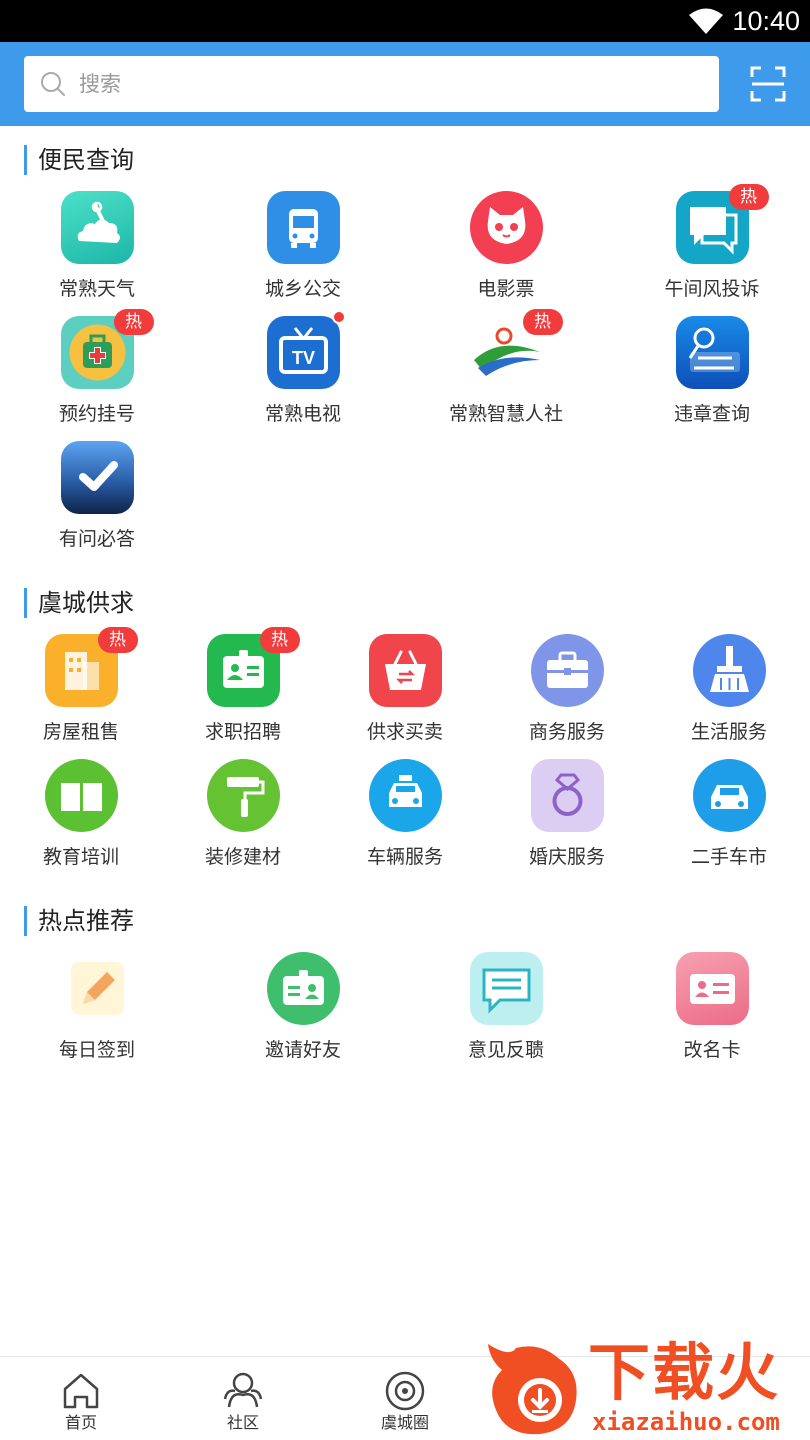  Describe the element at coordinates (516, 349) in the screenshot. I see `social-security-logo: 热` at that location.